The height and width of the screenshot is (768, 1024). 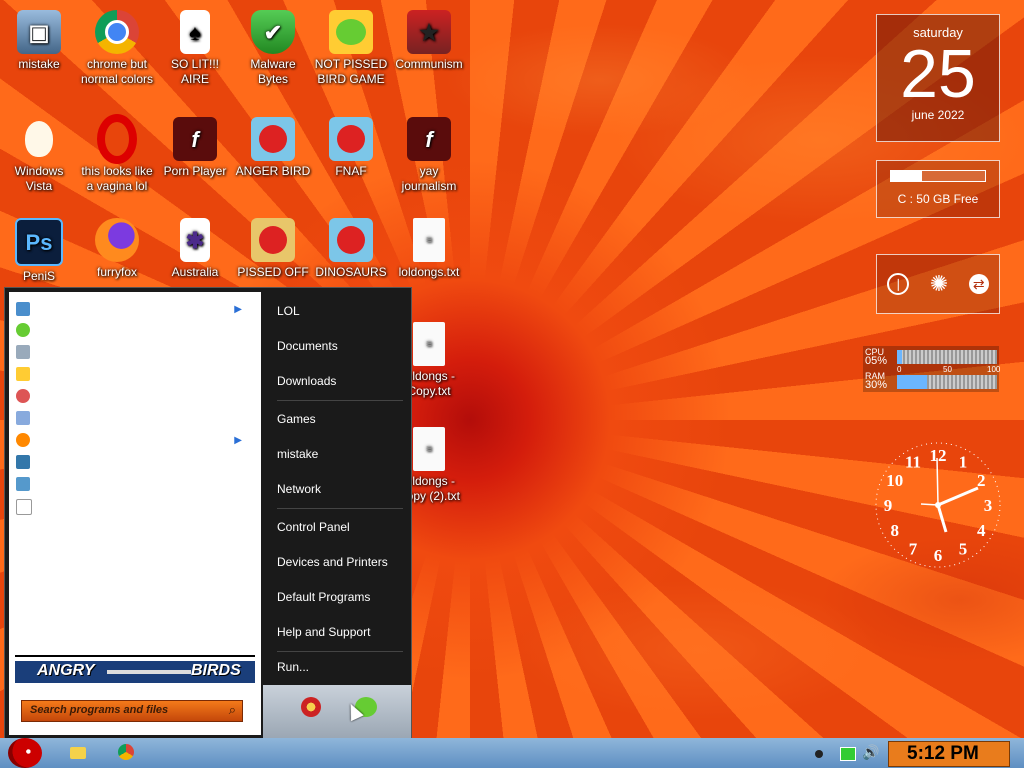 I want to click on desktop-icon-fnaf: FNAF, so click(x=351, y=148).